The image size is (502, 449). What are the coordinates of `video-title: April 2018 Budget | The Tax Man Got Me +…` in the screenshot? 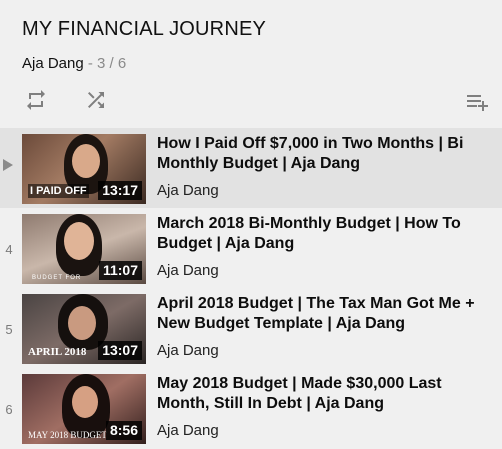 It's located at (327, 314).